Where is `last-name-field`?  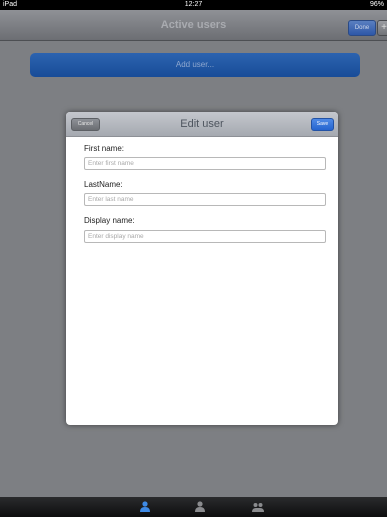 last-name-field is located at coordinates (205, 199).